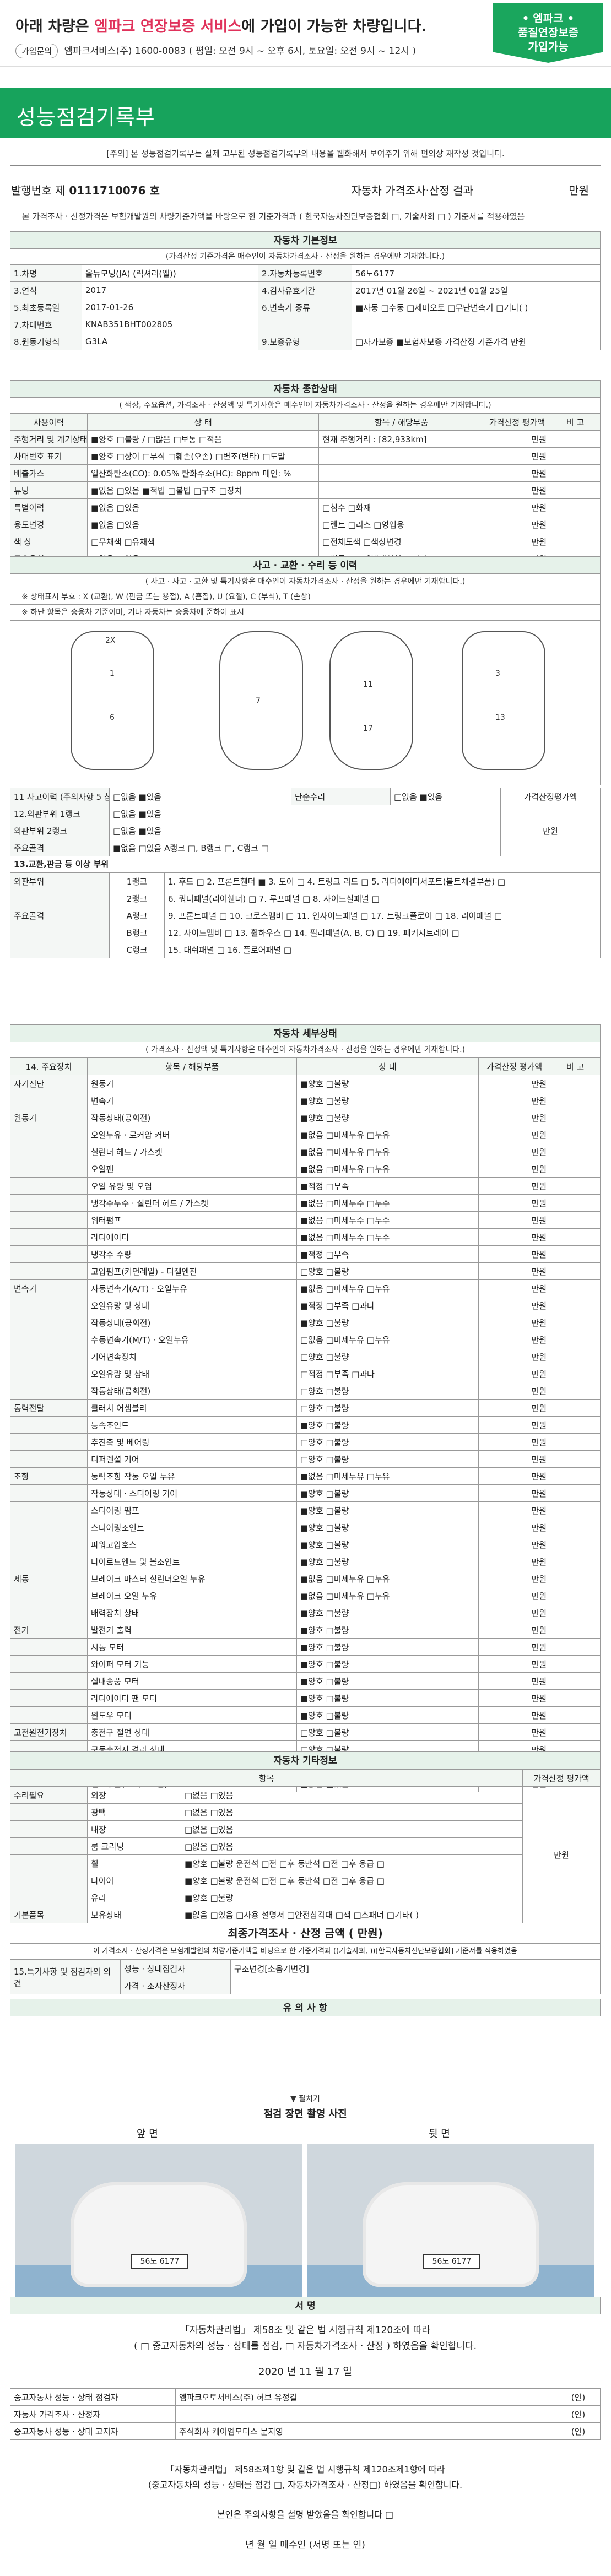 This screenshot has width=611, height=2576. I want to click on part-name: 워터펌프, so click(192, 1220).